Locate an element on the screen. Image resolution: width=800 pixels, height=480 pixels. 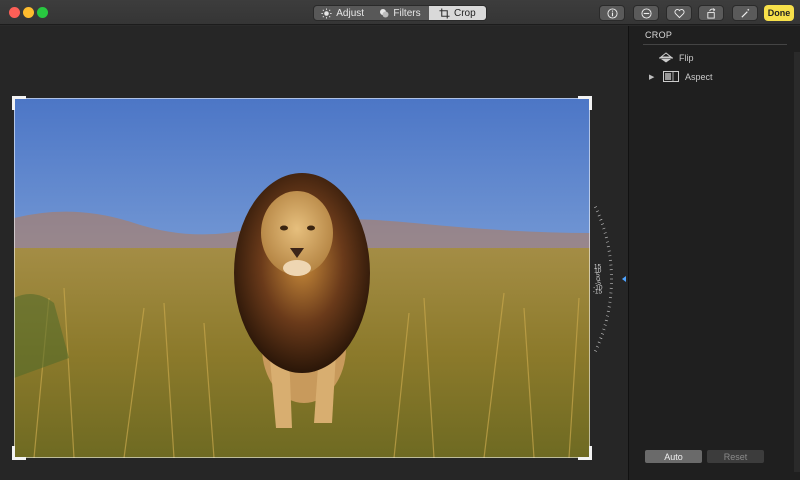
info-button is located at coordinates (612, 13).